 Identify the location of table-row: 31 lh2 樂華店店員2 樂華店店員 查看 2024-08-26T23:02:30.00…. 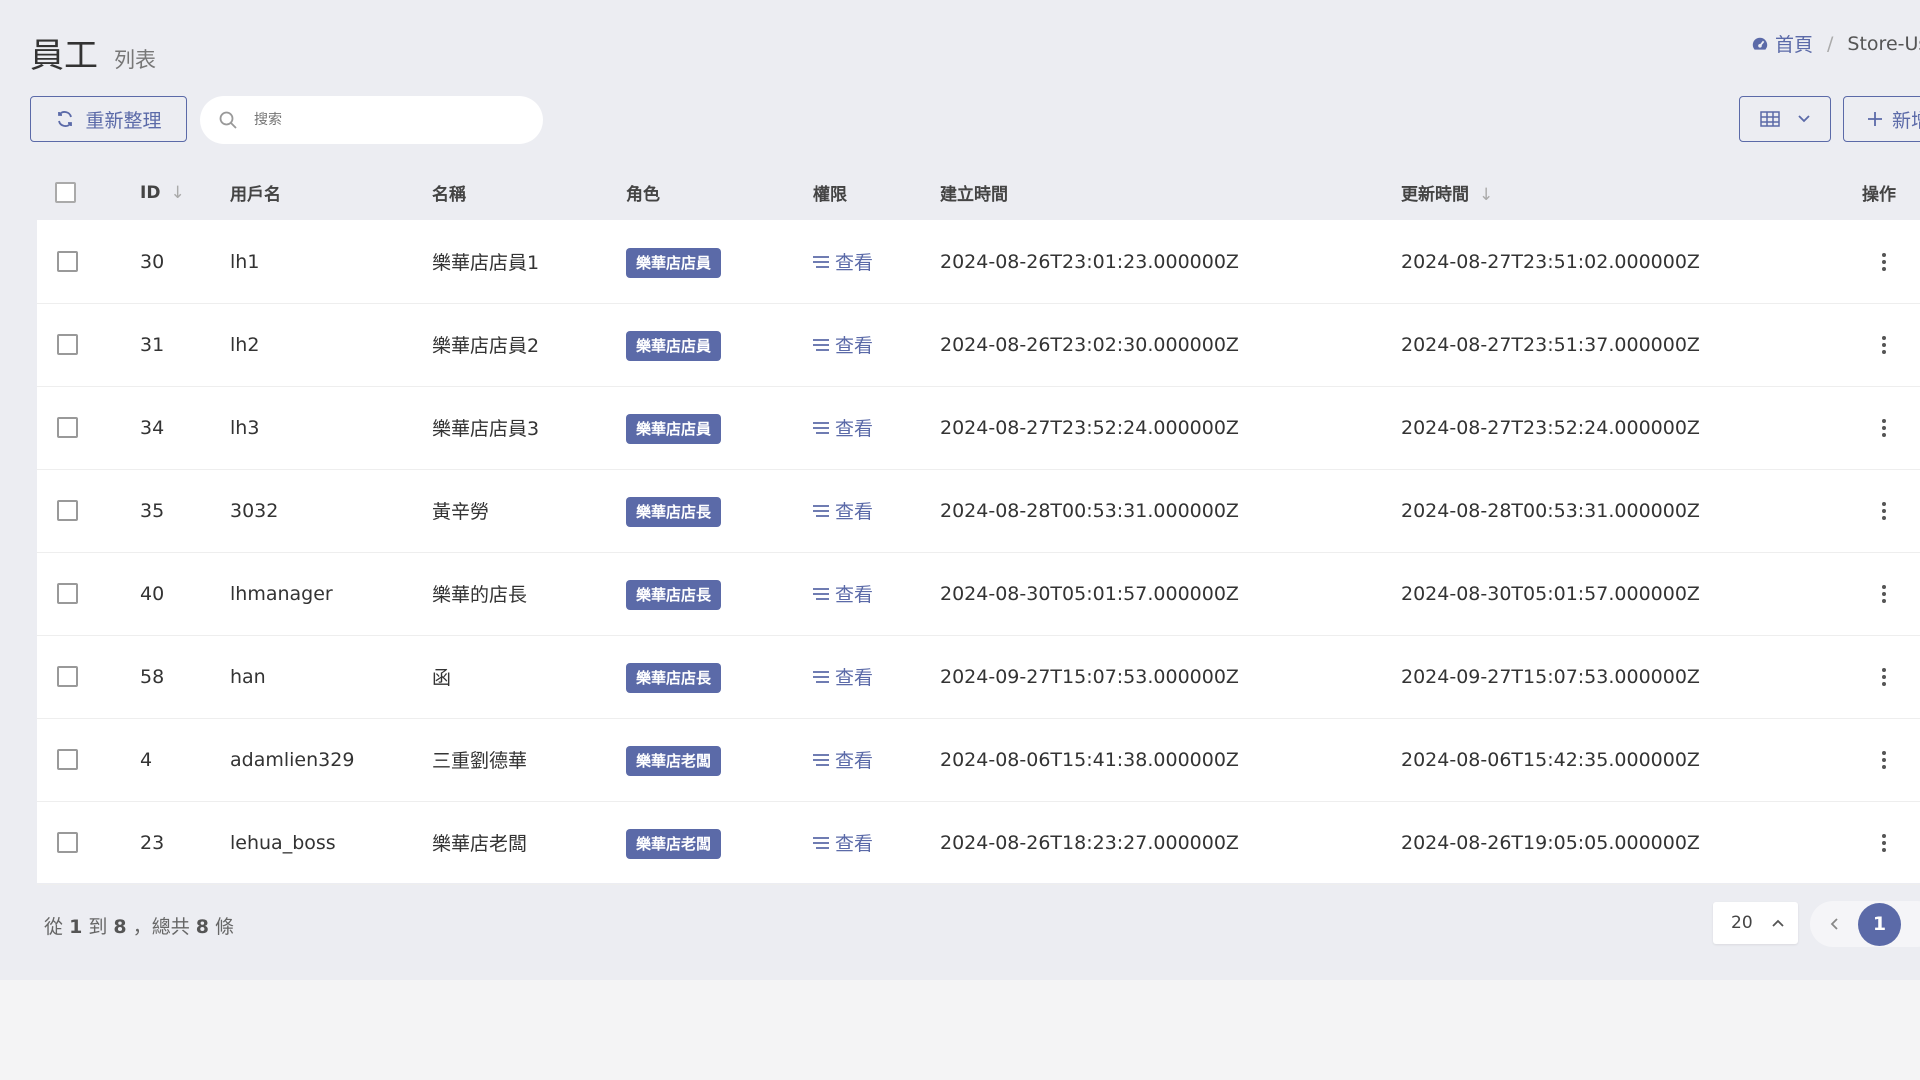
(978, 345).